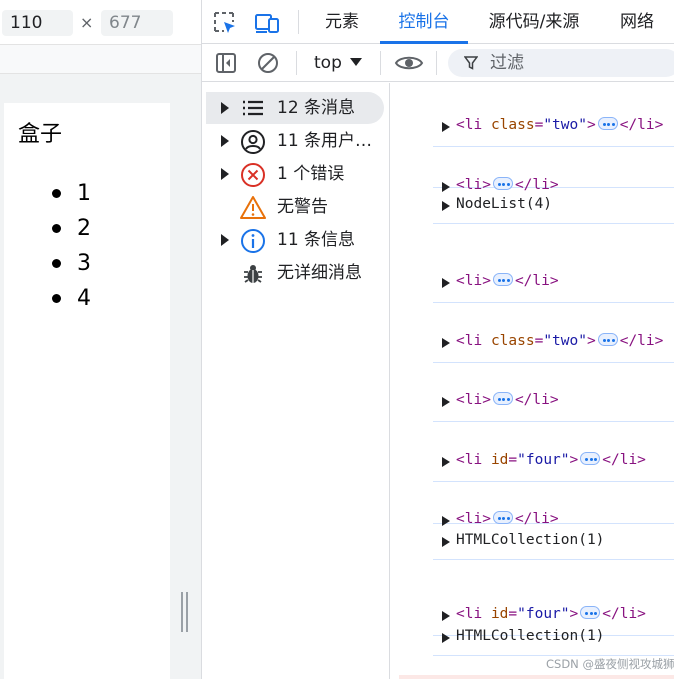 This screenshot has width=674, height=679. I want to click on console-filter-input: 过滤, so click(561, 63).